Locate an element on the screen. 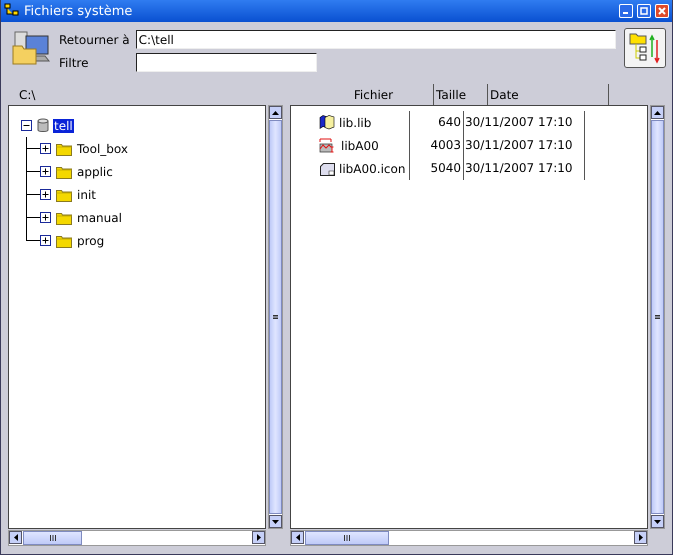 This screenshot has height=555, width=673. file-size: 640 is located at coordinates (437, 122).